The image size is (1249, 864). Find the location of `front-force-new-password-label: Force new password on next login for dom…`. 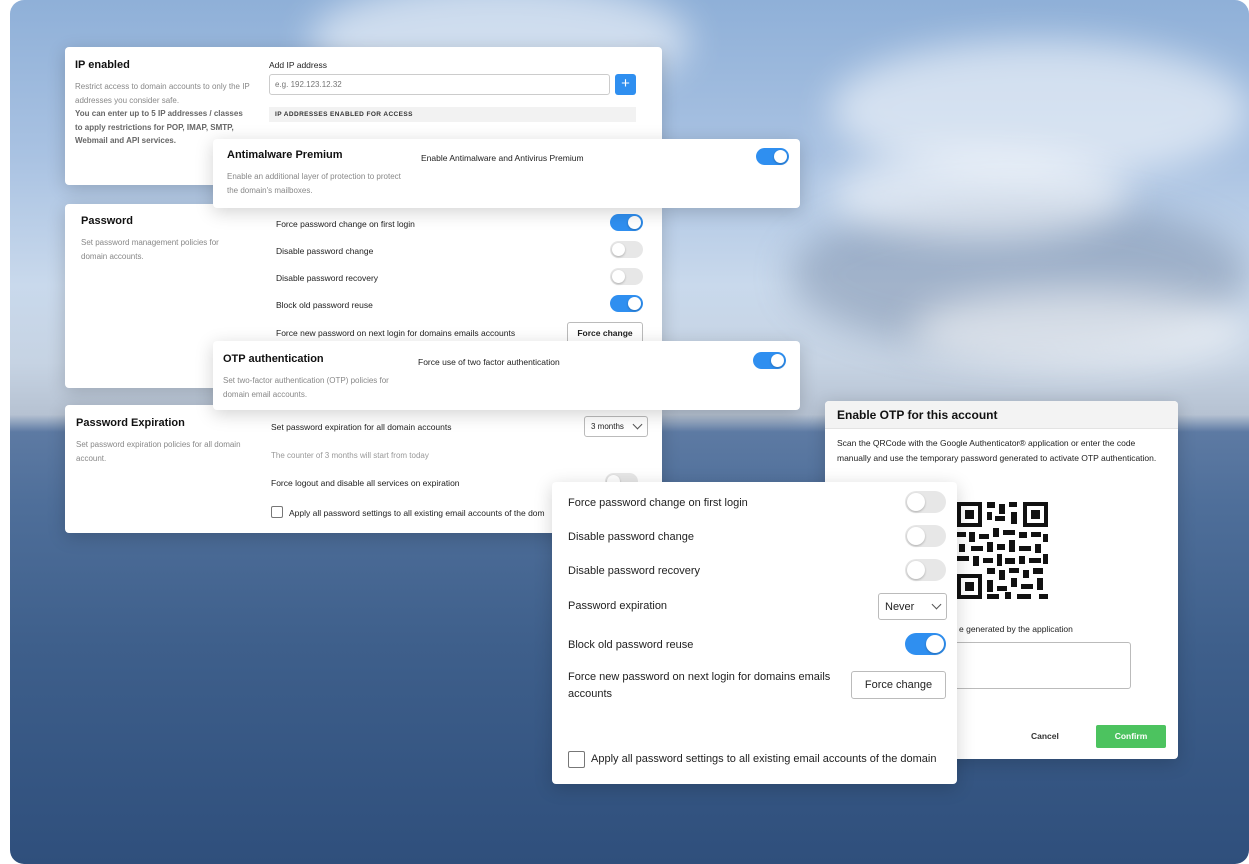

front-force-new-password-label: Force new password on next login for dom… is located at coordinates (699, 685).